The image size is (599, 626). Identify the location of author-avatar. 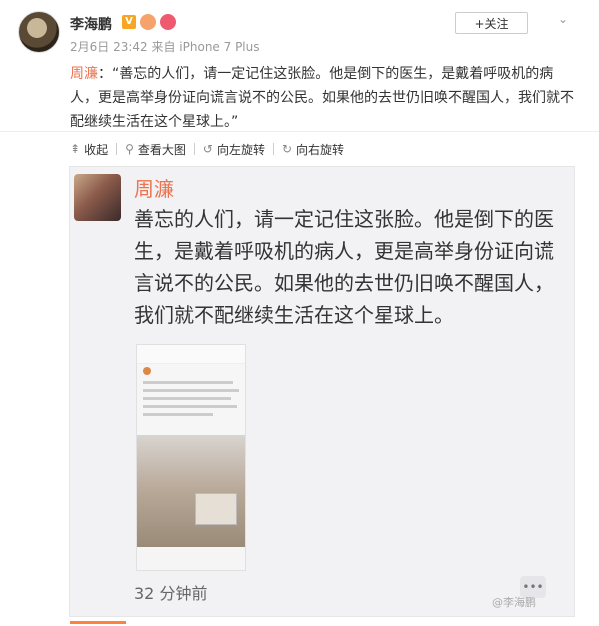
(39, 32).